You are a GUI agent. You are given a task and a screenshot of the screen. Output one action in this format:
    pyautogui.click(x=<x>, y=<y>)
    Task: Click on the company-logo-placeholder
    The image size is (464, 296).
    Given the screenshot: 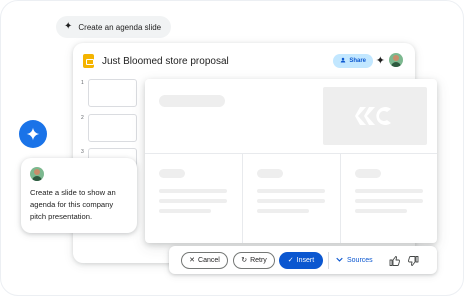 What is the action you would take?
    pyautogui.click(x=375, y=116)
    